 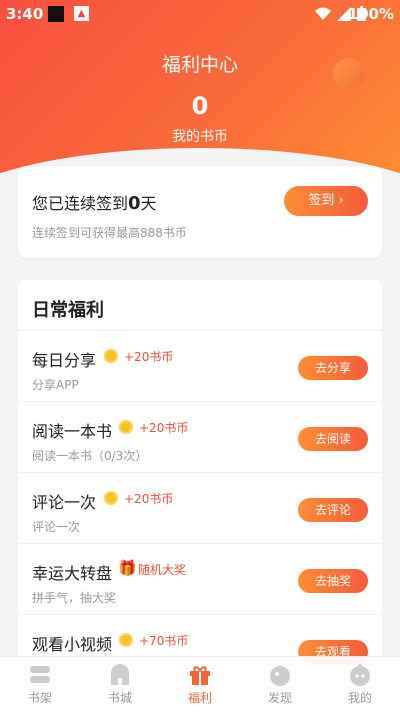 What do you see at coordinates (120, 674) in the screenshot?
I see `store-icon` at bounding box center [120, 674].